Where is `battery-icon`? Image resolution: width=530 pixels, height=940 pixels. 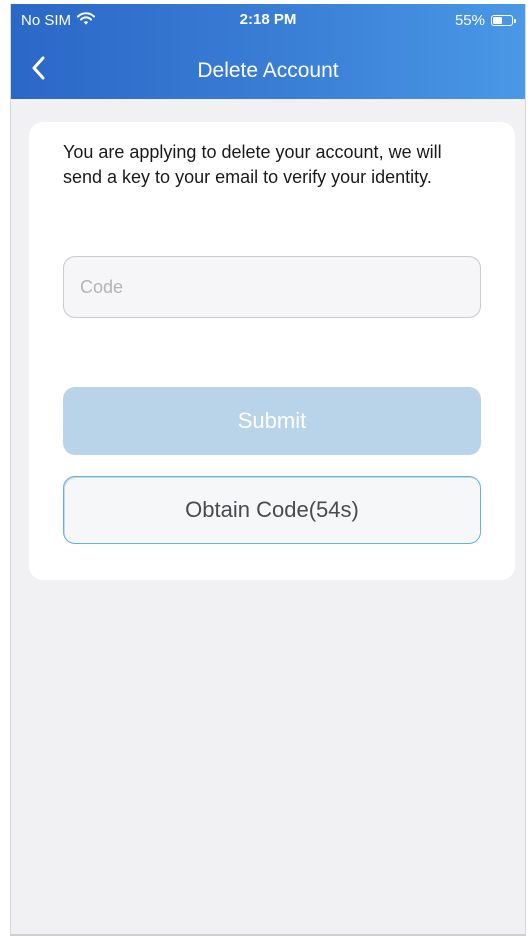
battery-icon is located at coordinates (503, 20).